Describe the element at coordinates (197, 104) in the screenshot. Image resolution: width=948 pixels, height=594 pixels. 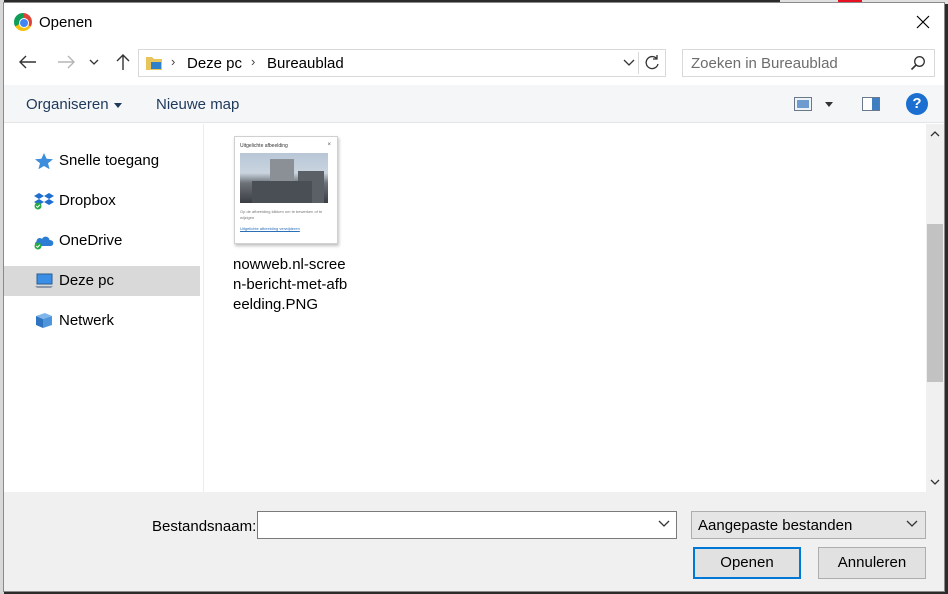
I see `new-folder-button: Nieuwe map` at that location.